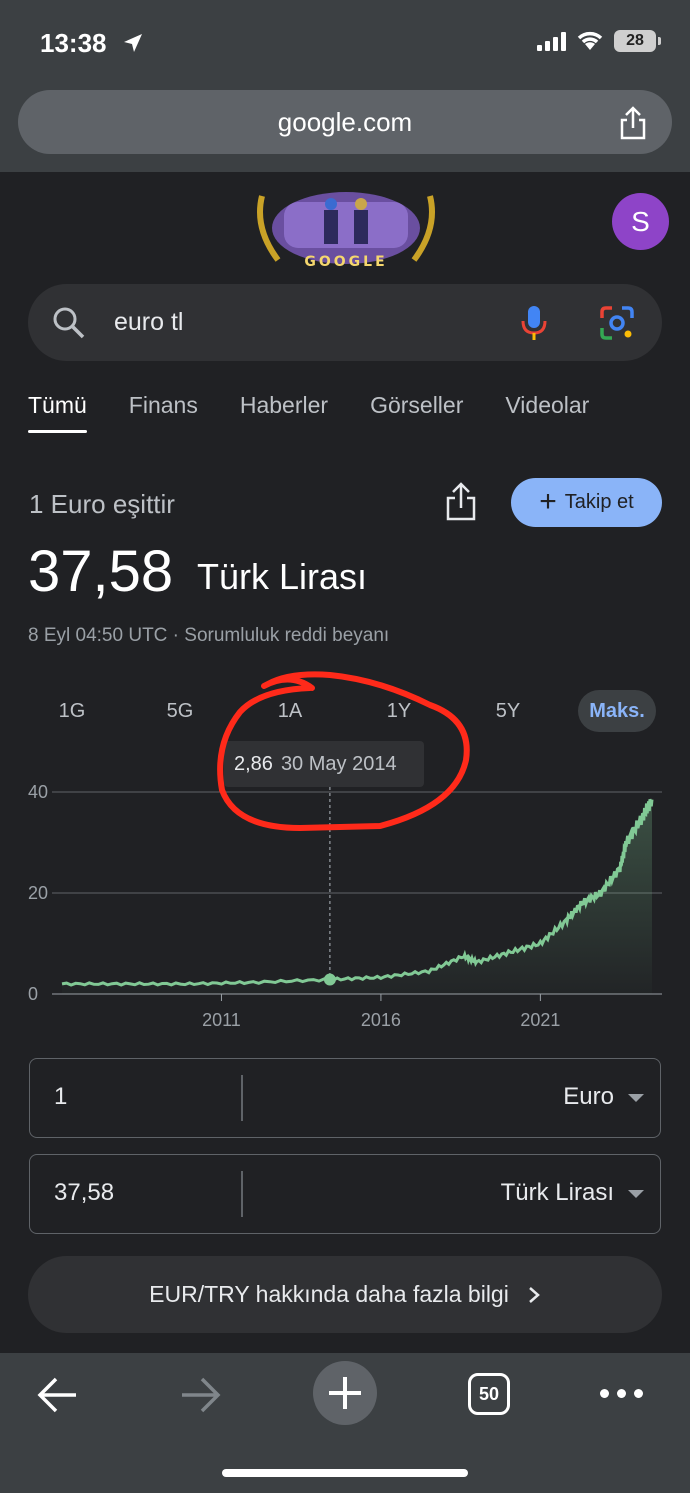 This screenshot has height=1493, width=690. I want to click on google-lens-icon, so click(617, 323).